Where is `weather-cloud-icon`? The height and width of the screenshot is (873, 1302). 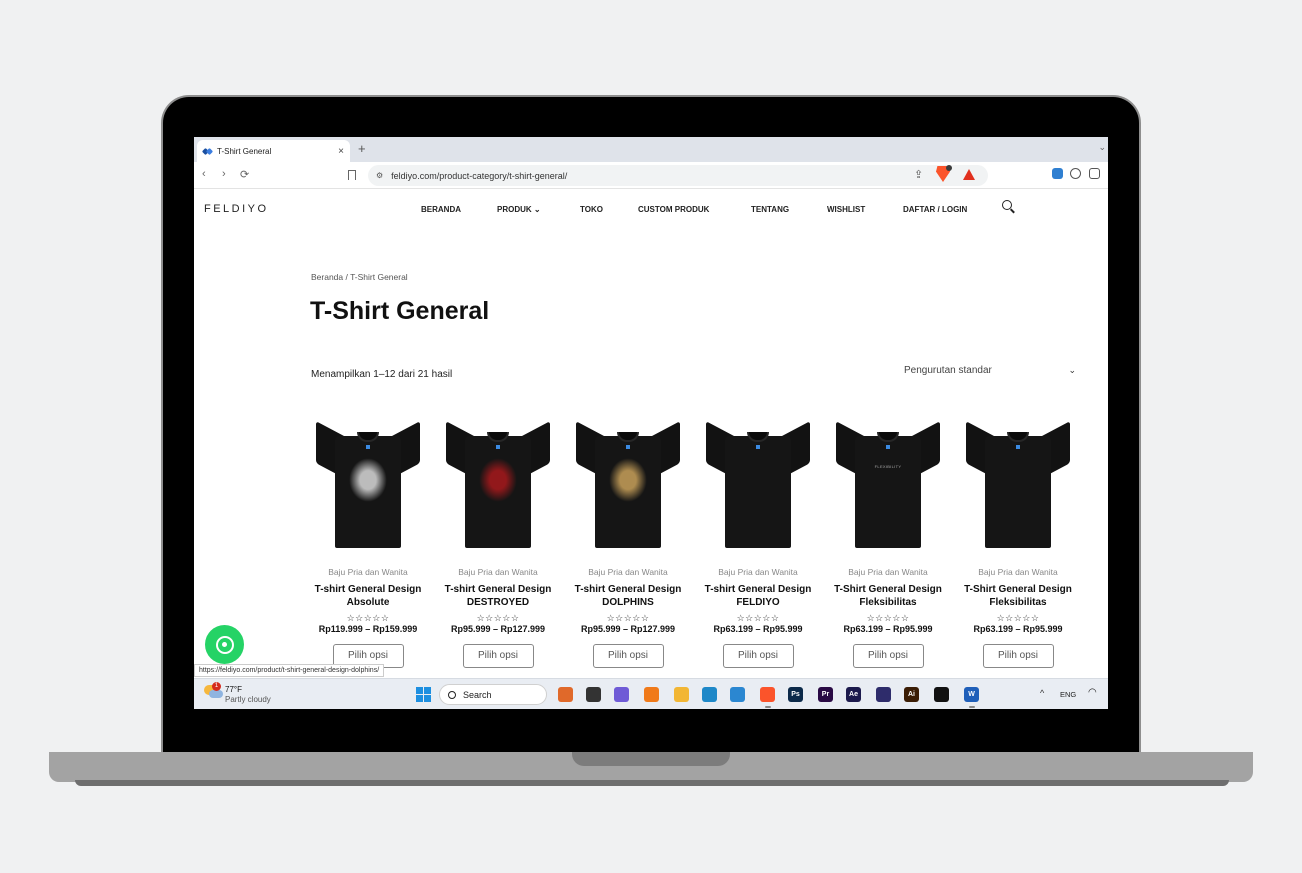 weather-cloud-icon is located at coordinates (216, 694).